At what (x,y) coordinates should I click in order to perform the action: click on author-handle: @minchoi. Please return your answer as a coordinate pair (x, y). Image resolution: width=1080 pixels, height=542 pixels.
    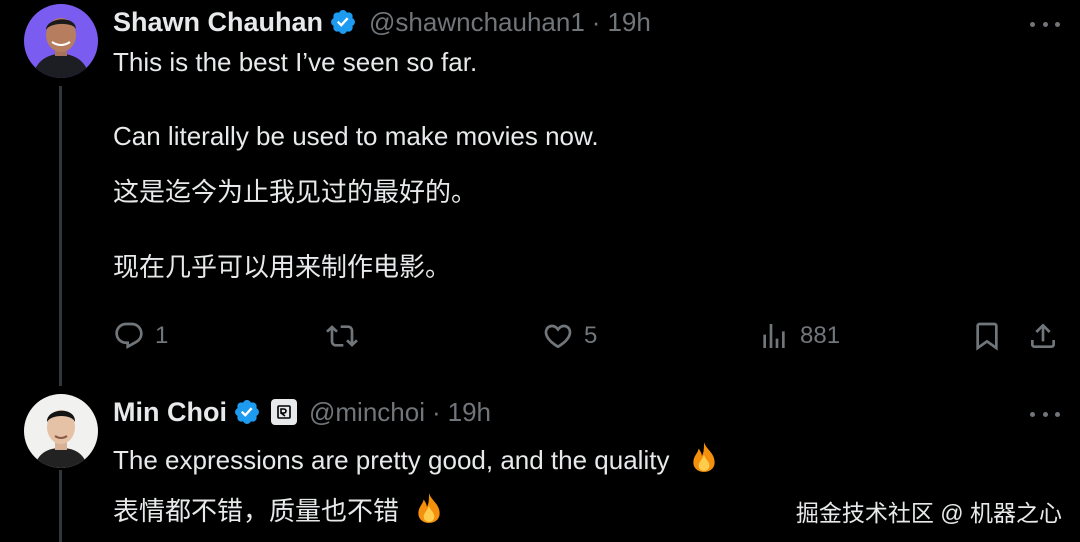
    Looking at the image, I should click on (367, 412).